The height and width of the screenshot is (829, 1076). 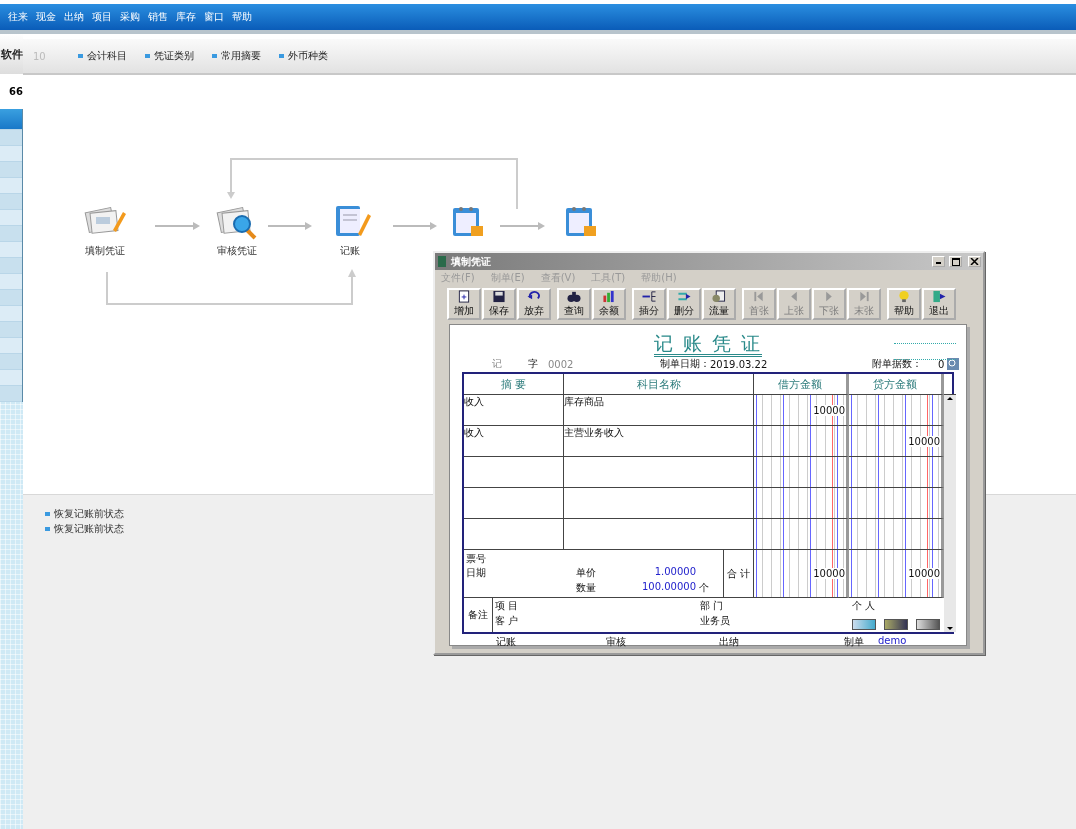 I want to click on toolbar-button: 退出, so click(x=939, y=304).